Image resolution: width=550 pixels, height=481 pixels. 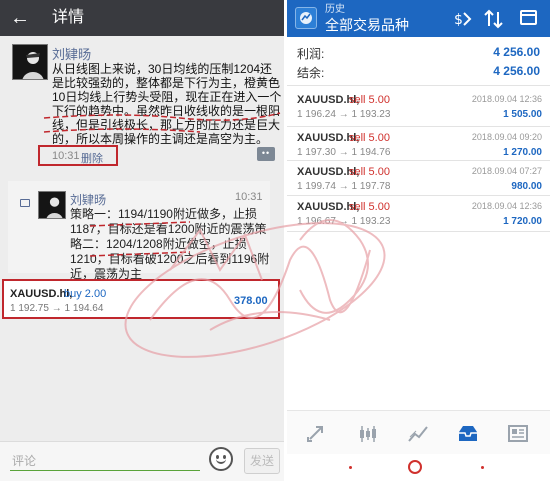 What do you see at coordinates (88, 199) in the screenshot?
I see `comment-author: 刘肄旸` at bounding box center [88, 199].